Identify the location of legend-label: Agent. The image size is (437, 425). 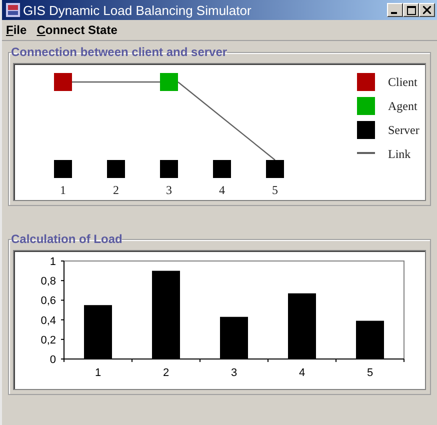
(403, 106).